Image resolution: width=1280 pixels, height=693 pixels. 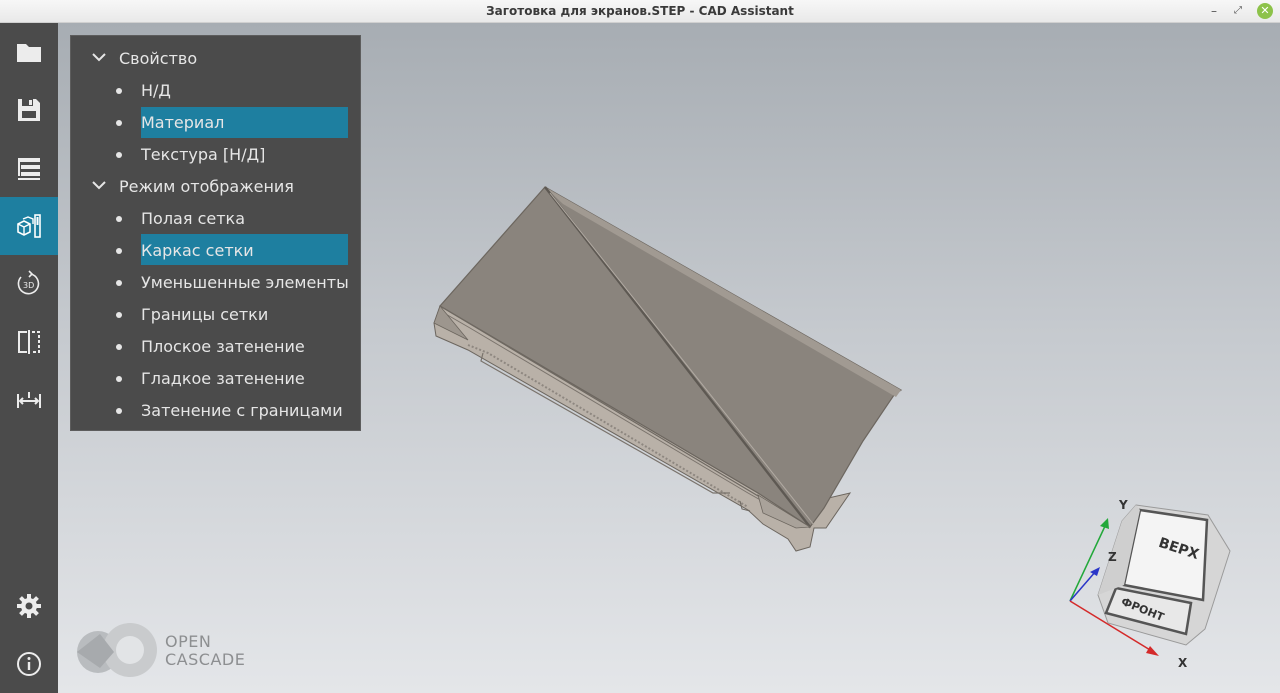 I want to click on tree-item-label: Текстура [Н/Д], so click(x=203, y=154).